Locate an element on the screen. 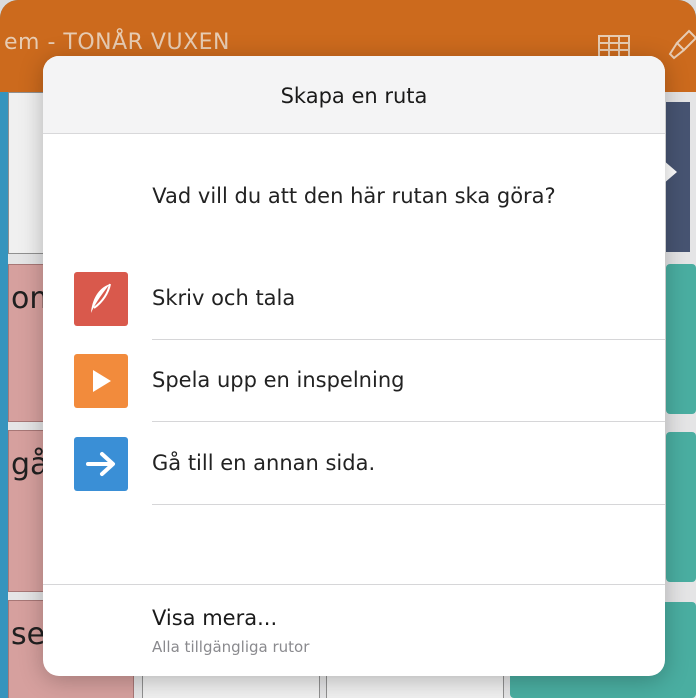 The image size is (696, 698). option-write-and-speak: Skriv och tala is located at coordinates (354, 299).